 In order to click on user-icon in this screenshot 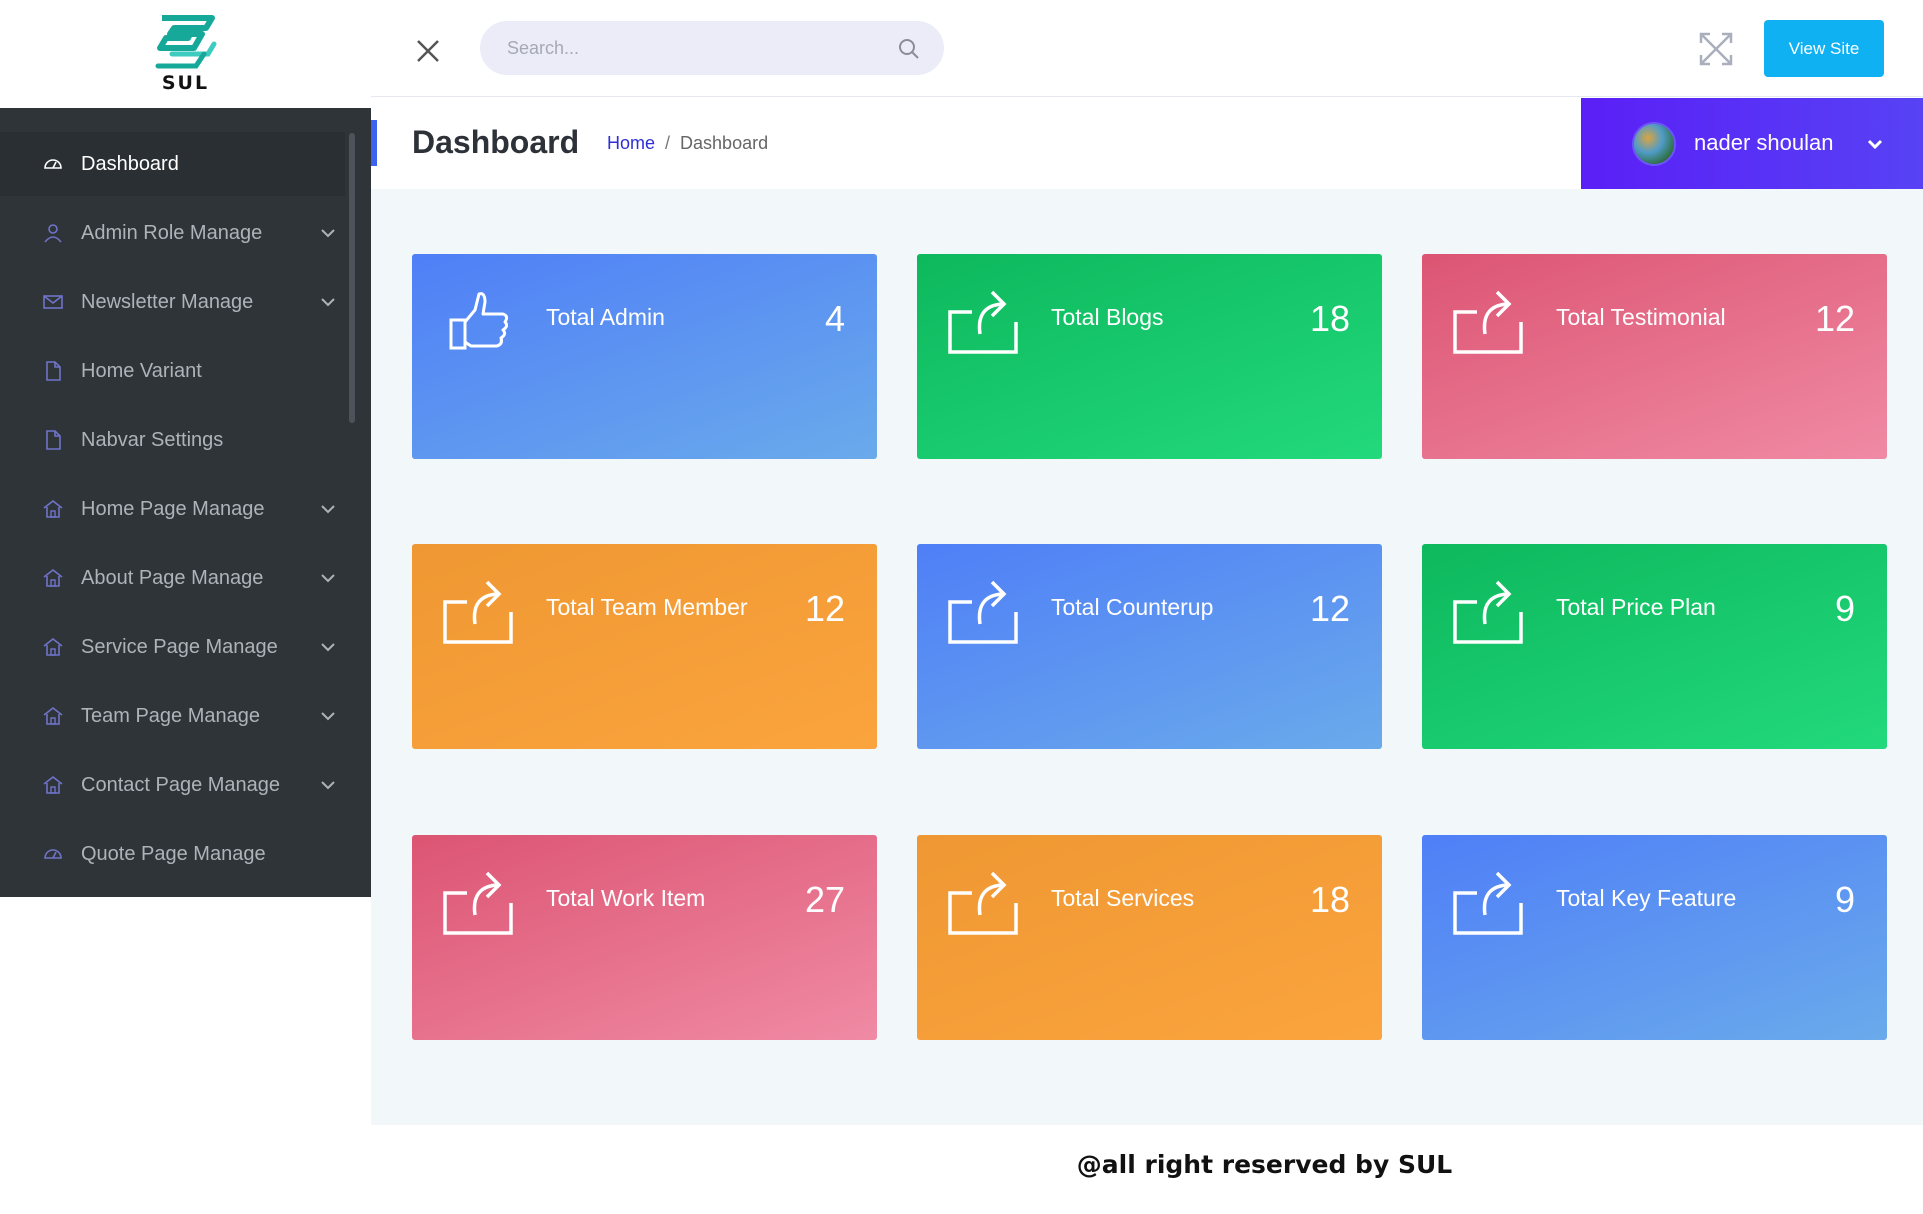, I will do `click(53, 233)`.